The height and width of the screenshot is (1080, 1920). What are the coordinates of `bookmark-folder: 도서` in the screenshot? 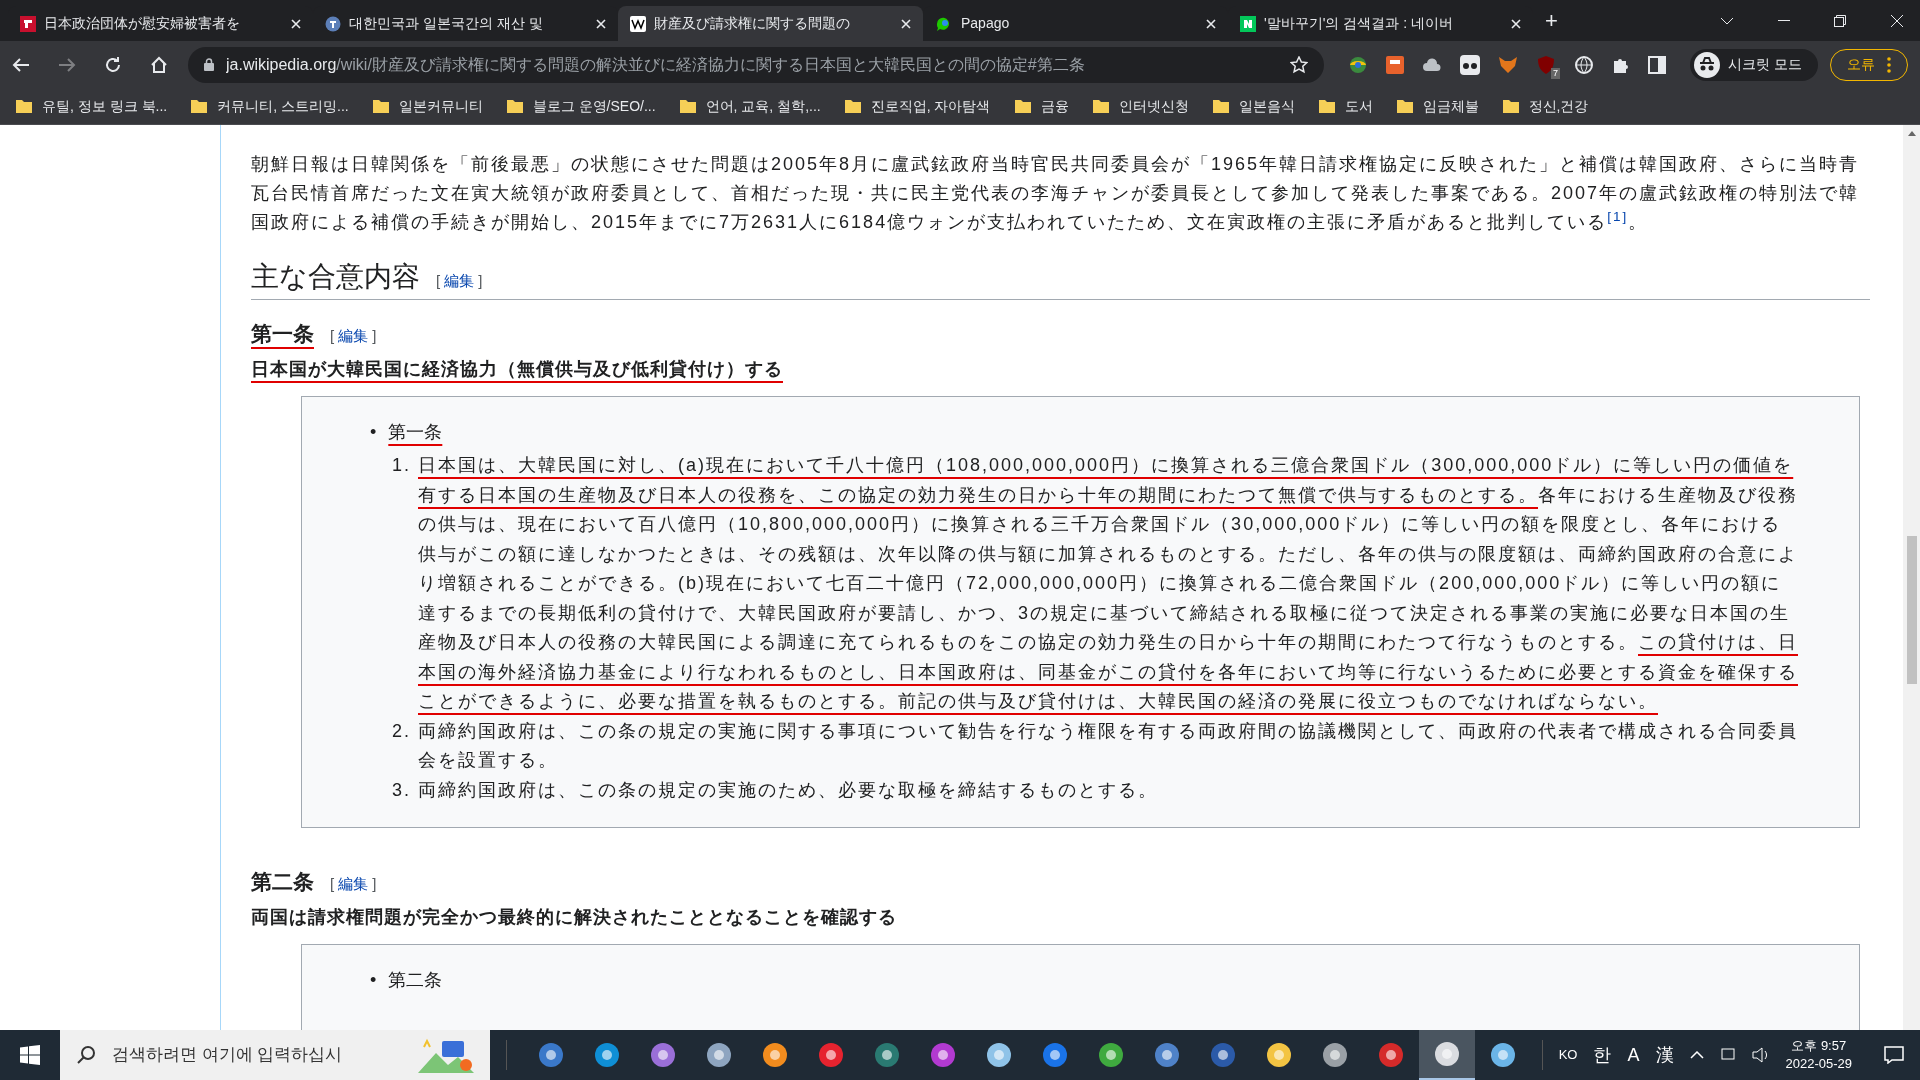 It's located at (1345, 106).